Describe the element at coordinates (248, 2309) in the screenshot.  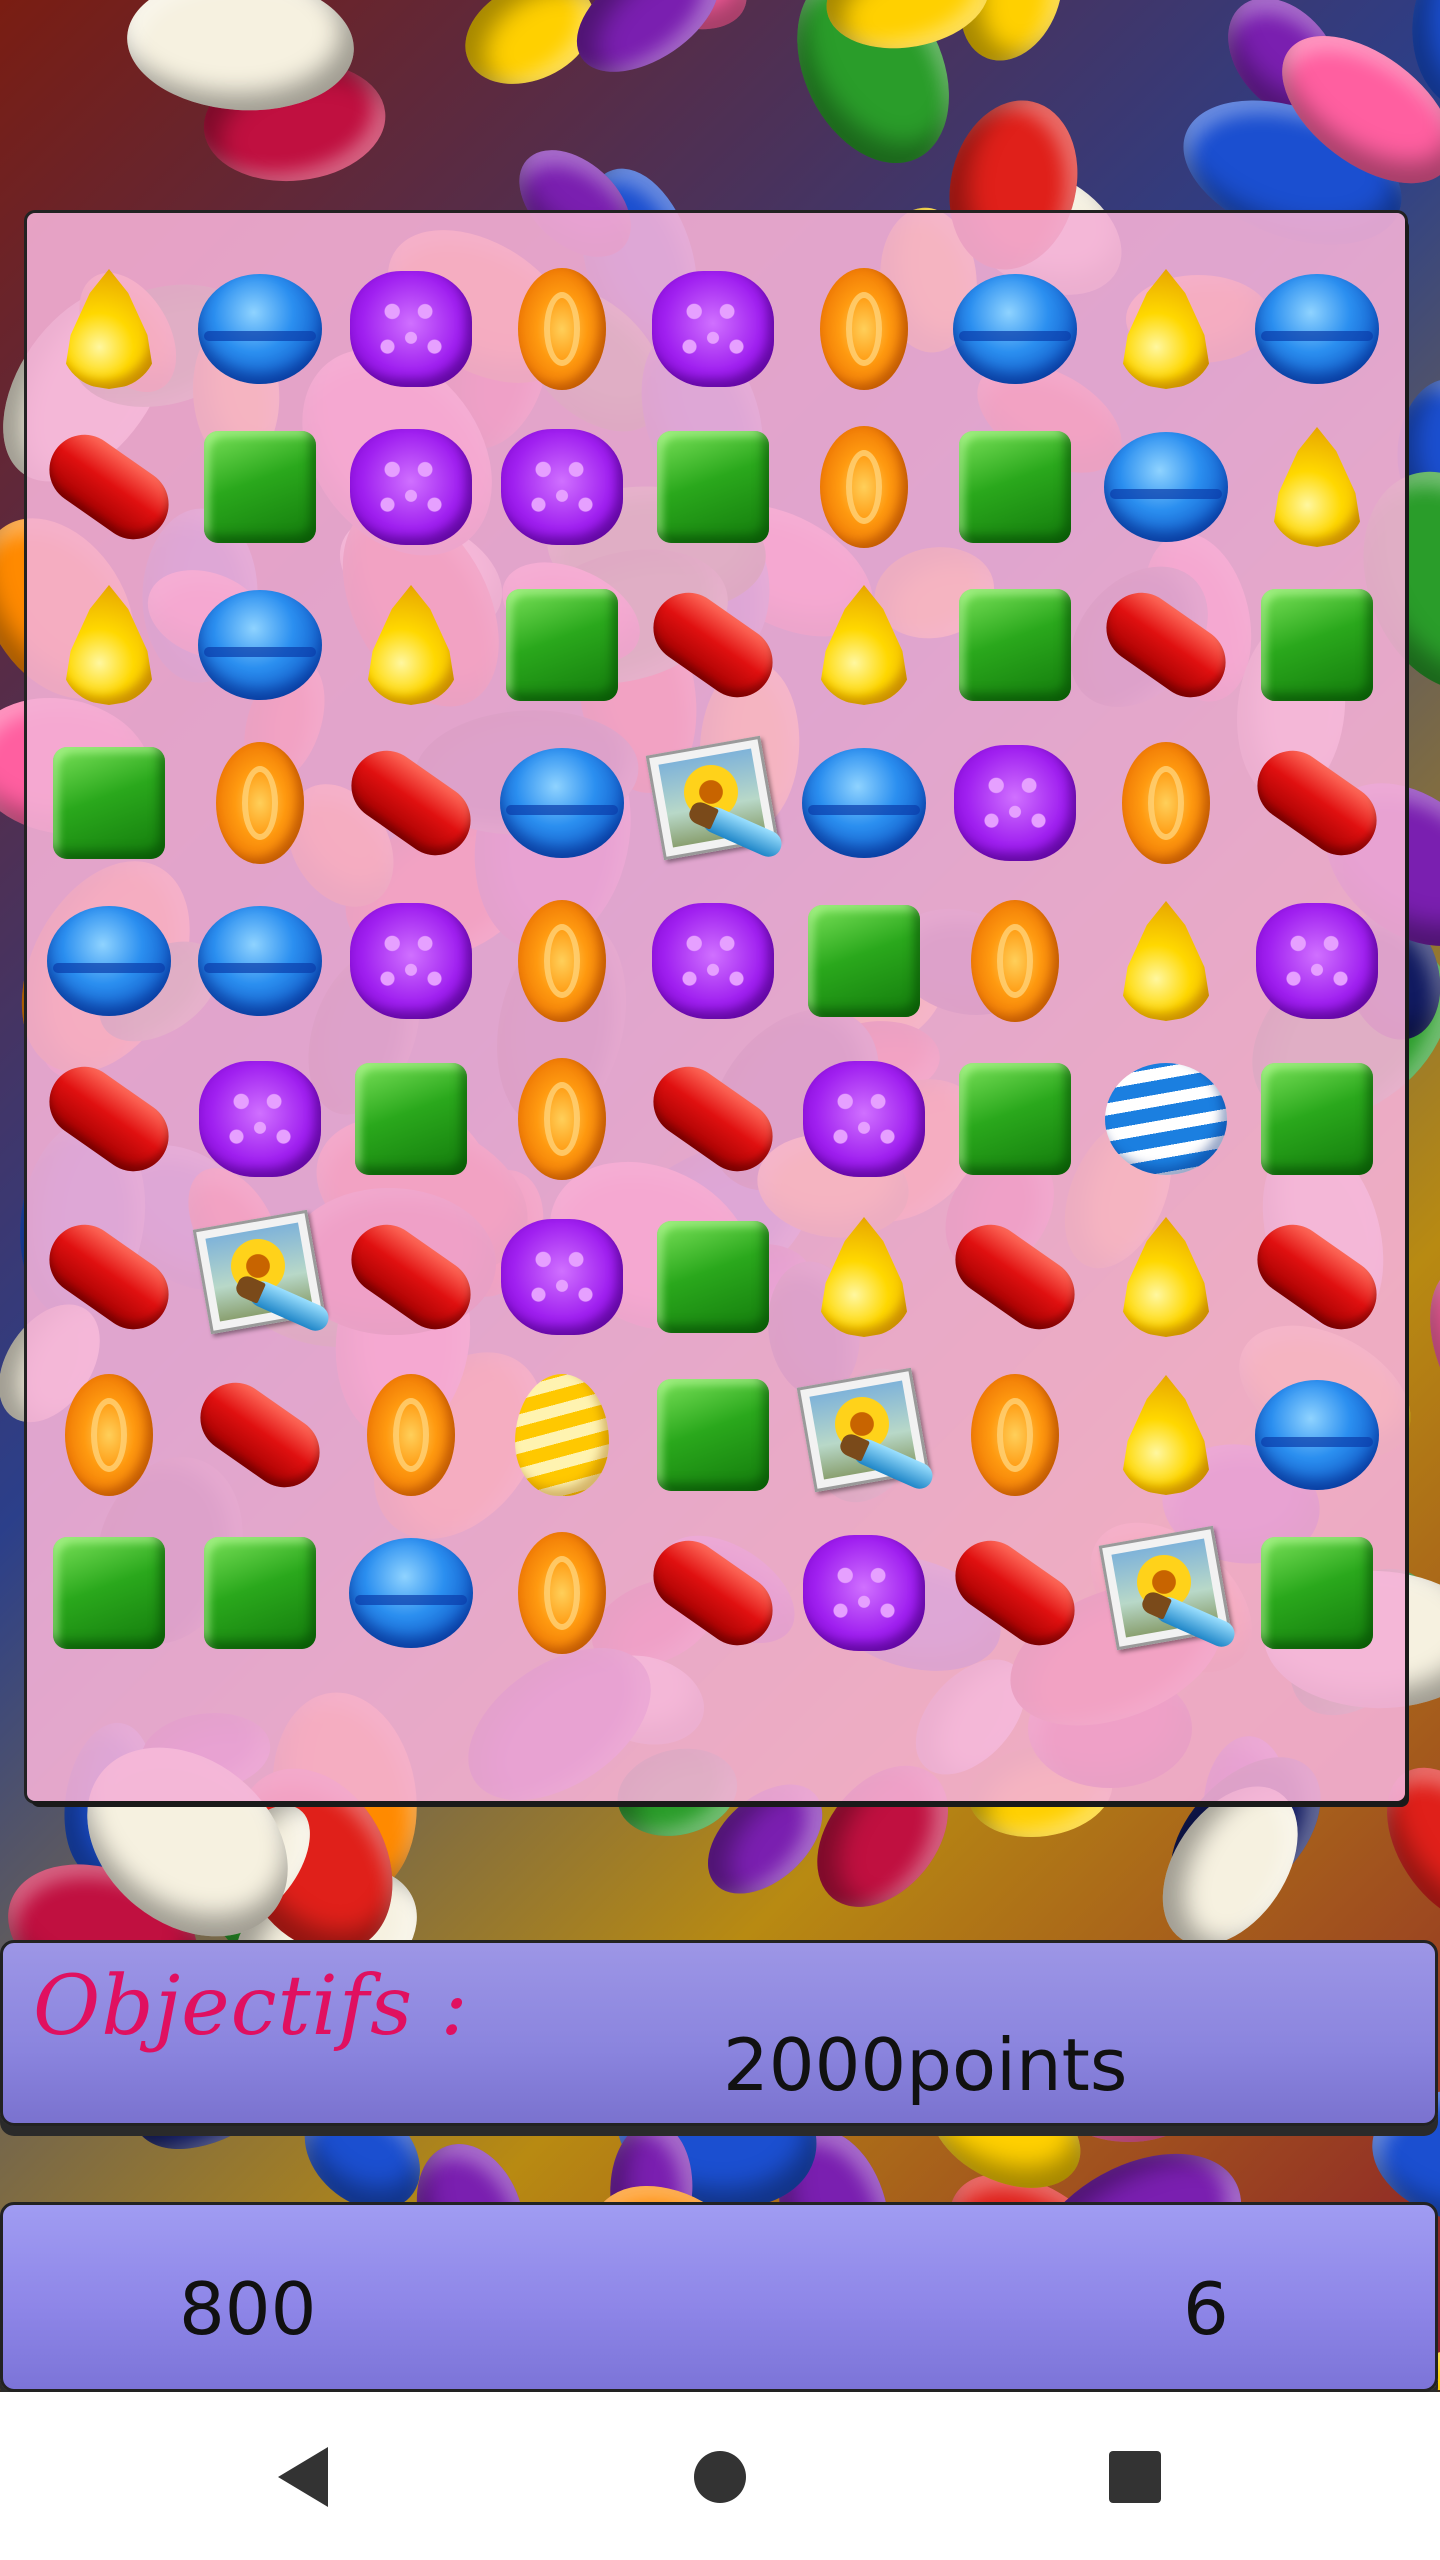
I see `score-value: 800` at that location.